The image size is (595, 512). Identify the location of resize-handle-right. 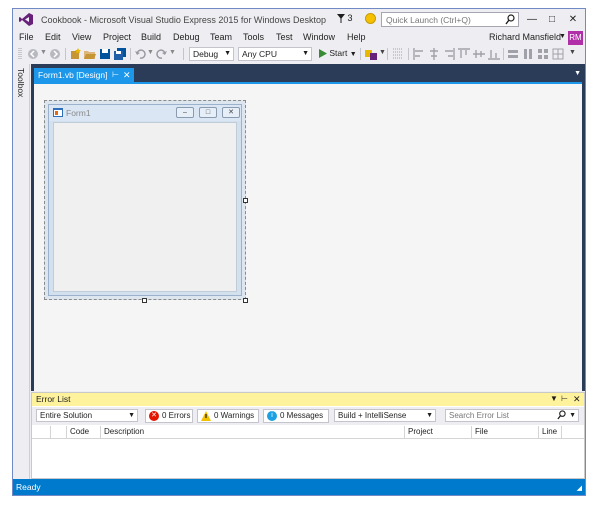
(245, 200).